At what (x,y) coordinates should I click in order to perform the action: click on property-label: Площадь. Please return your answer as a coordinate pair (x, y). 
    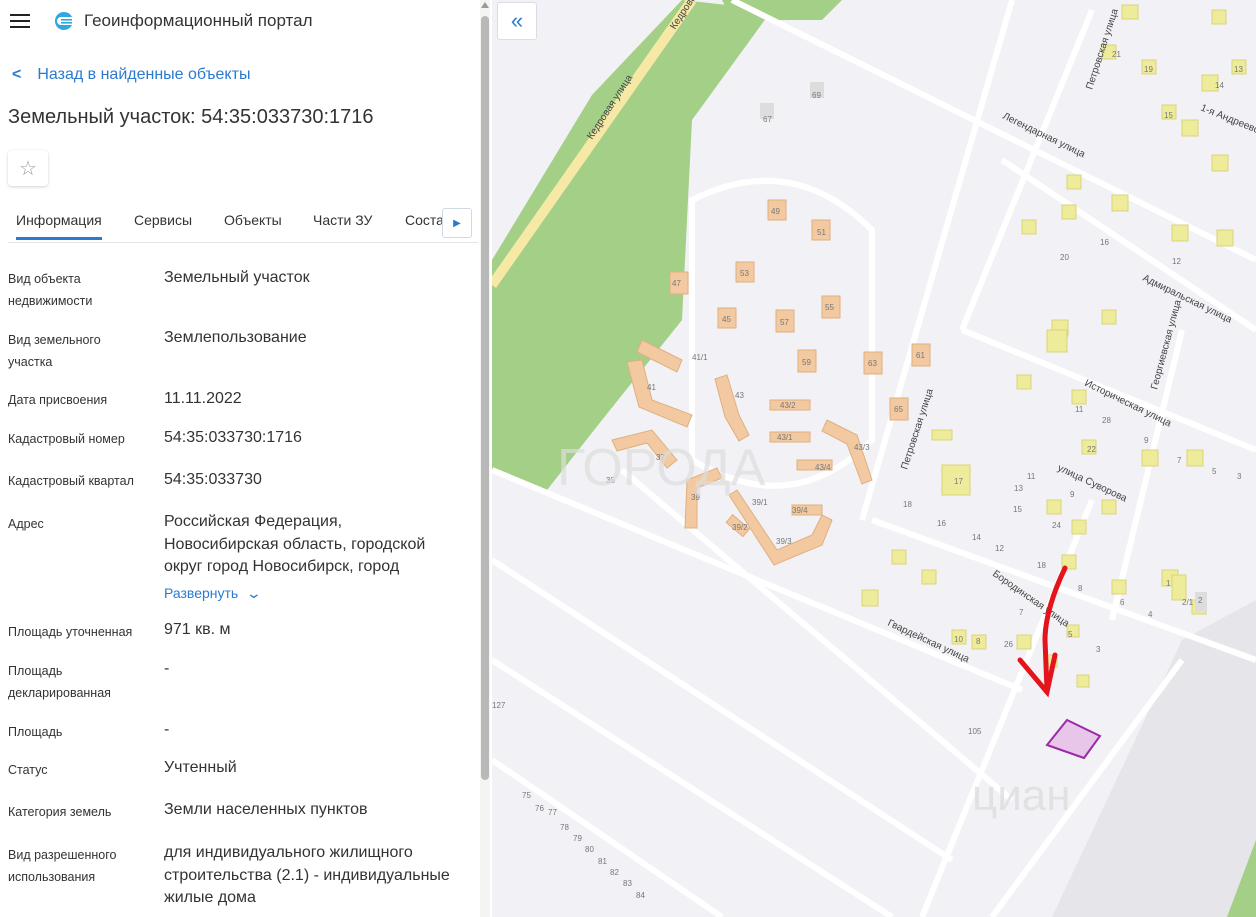
    Looking at the image, I should click on (35, 732).